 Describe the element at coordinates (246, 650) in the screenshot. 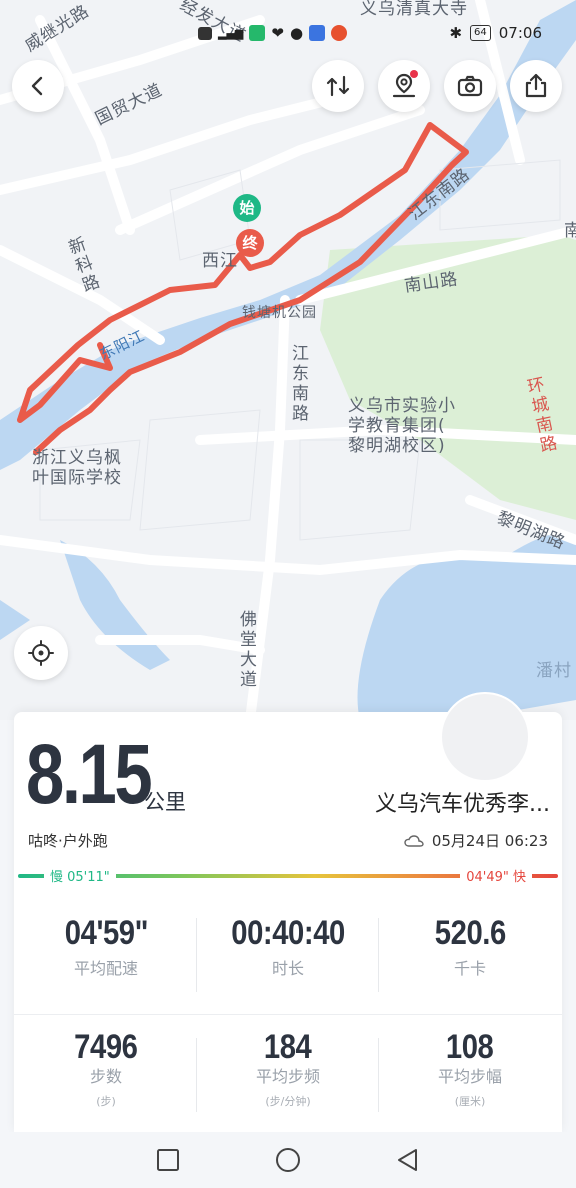

I see `map-label: 佛堂大道` at that location.